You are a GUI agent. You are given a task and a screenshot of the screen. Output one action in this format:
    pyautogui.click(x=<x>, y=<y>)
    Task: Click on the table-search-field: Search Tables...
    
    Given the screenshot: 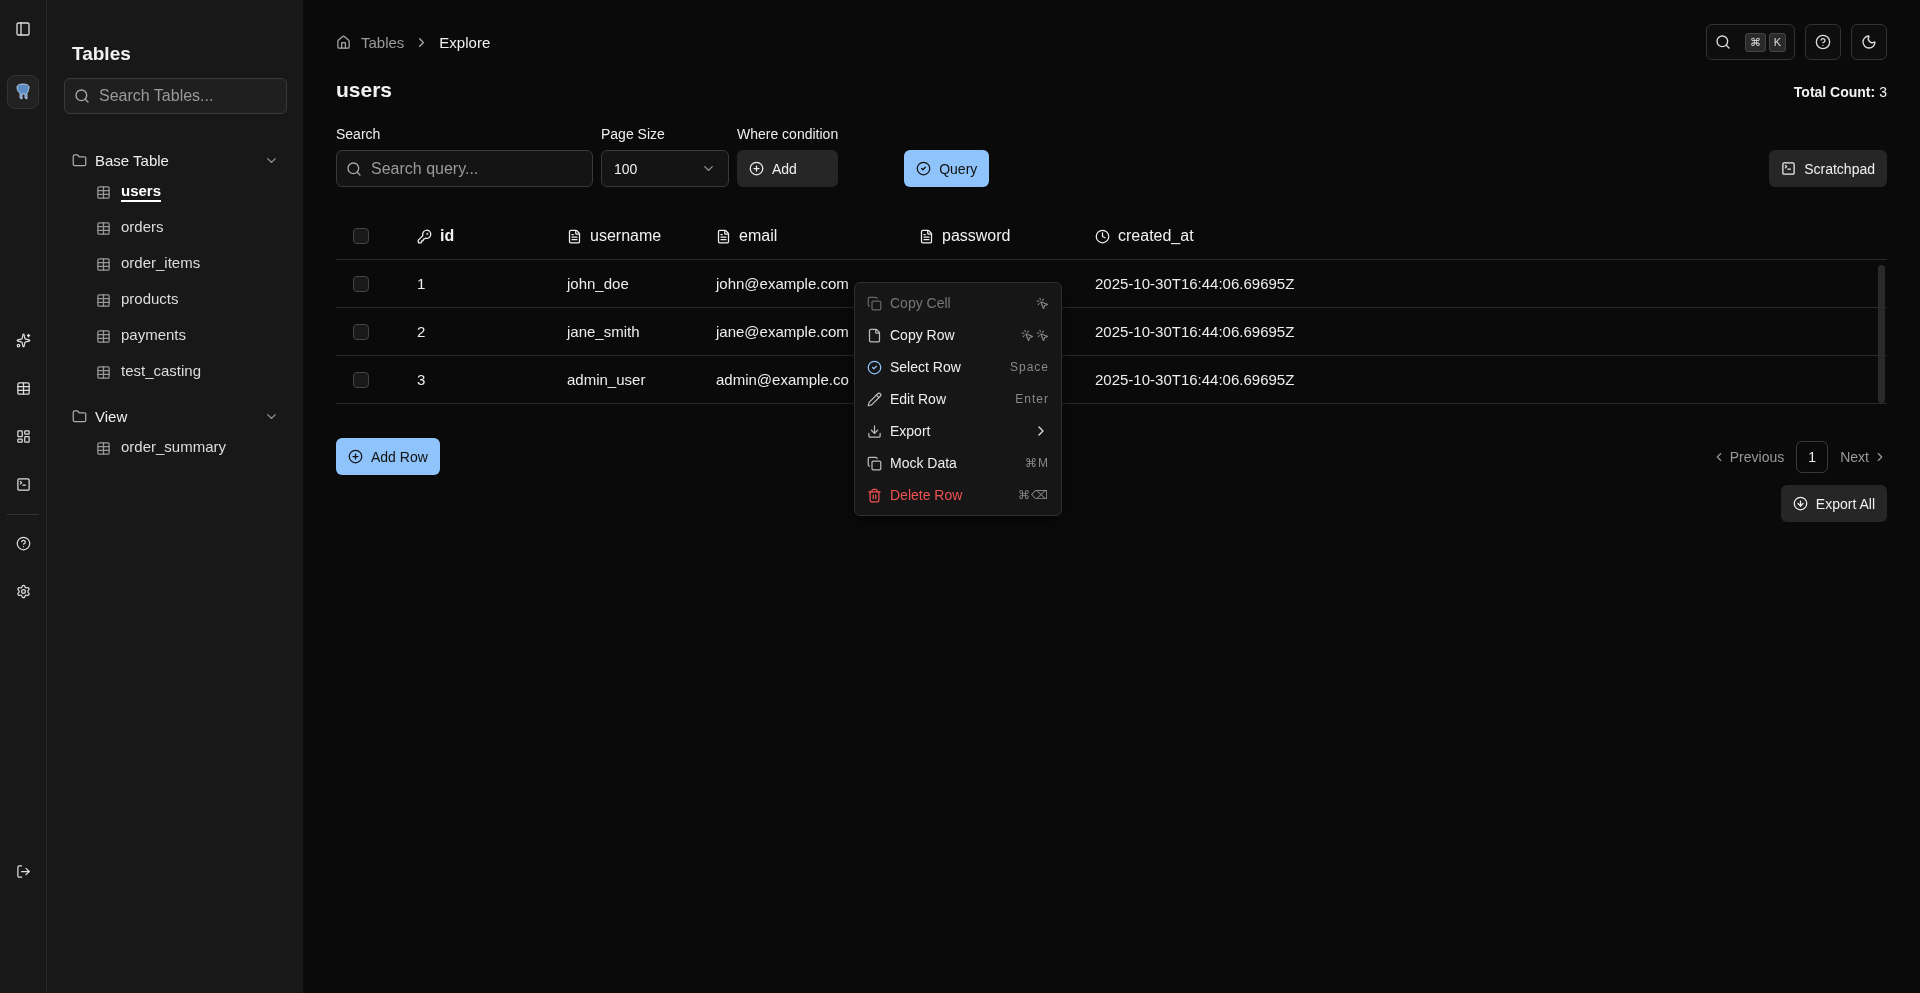 What is the action you would take?
    pyautogui.click(x=175, y=96)
    